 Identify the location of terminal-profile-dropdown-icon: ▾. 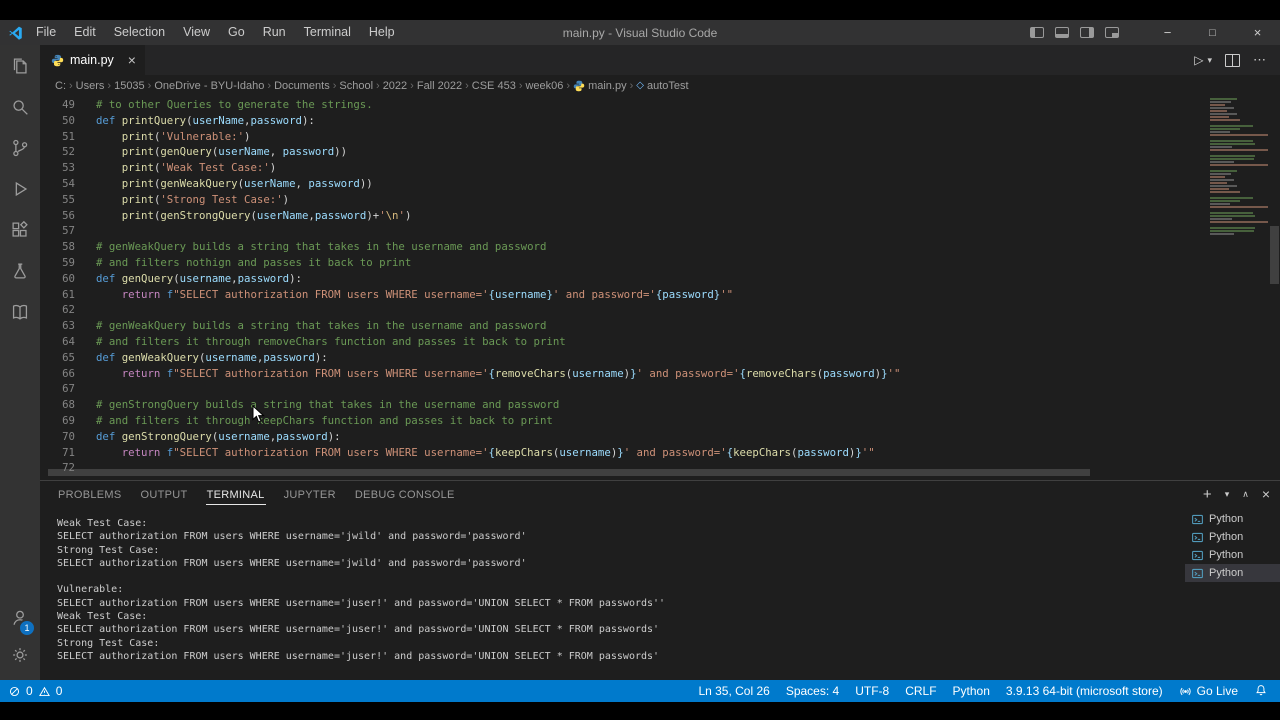
(1227, 494).